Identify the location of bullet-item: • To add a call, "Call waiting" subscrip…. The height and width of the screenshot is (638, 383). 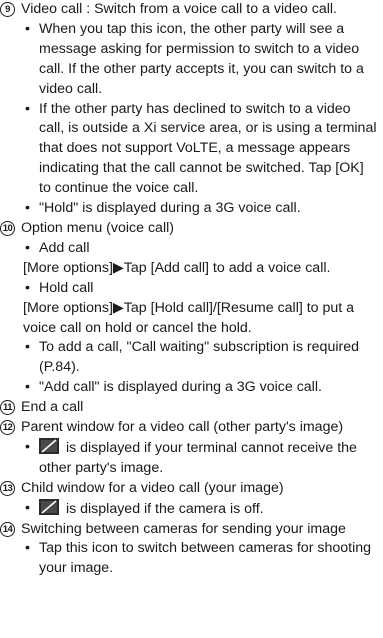
(200, 358).